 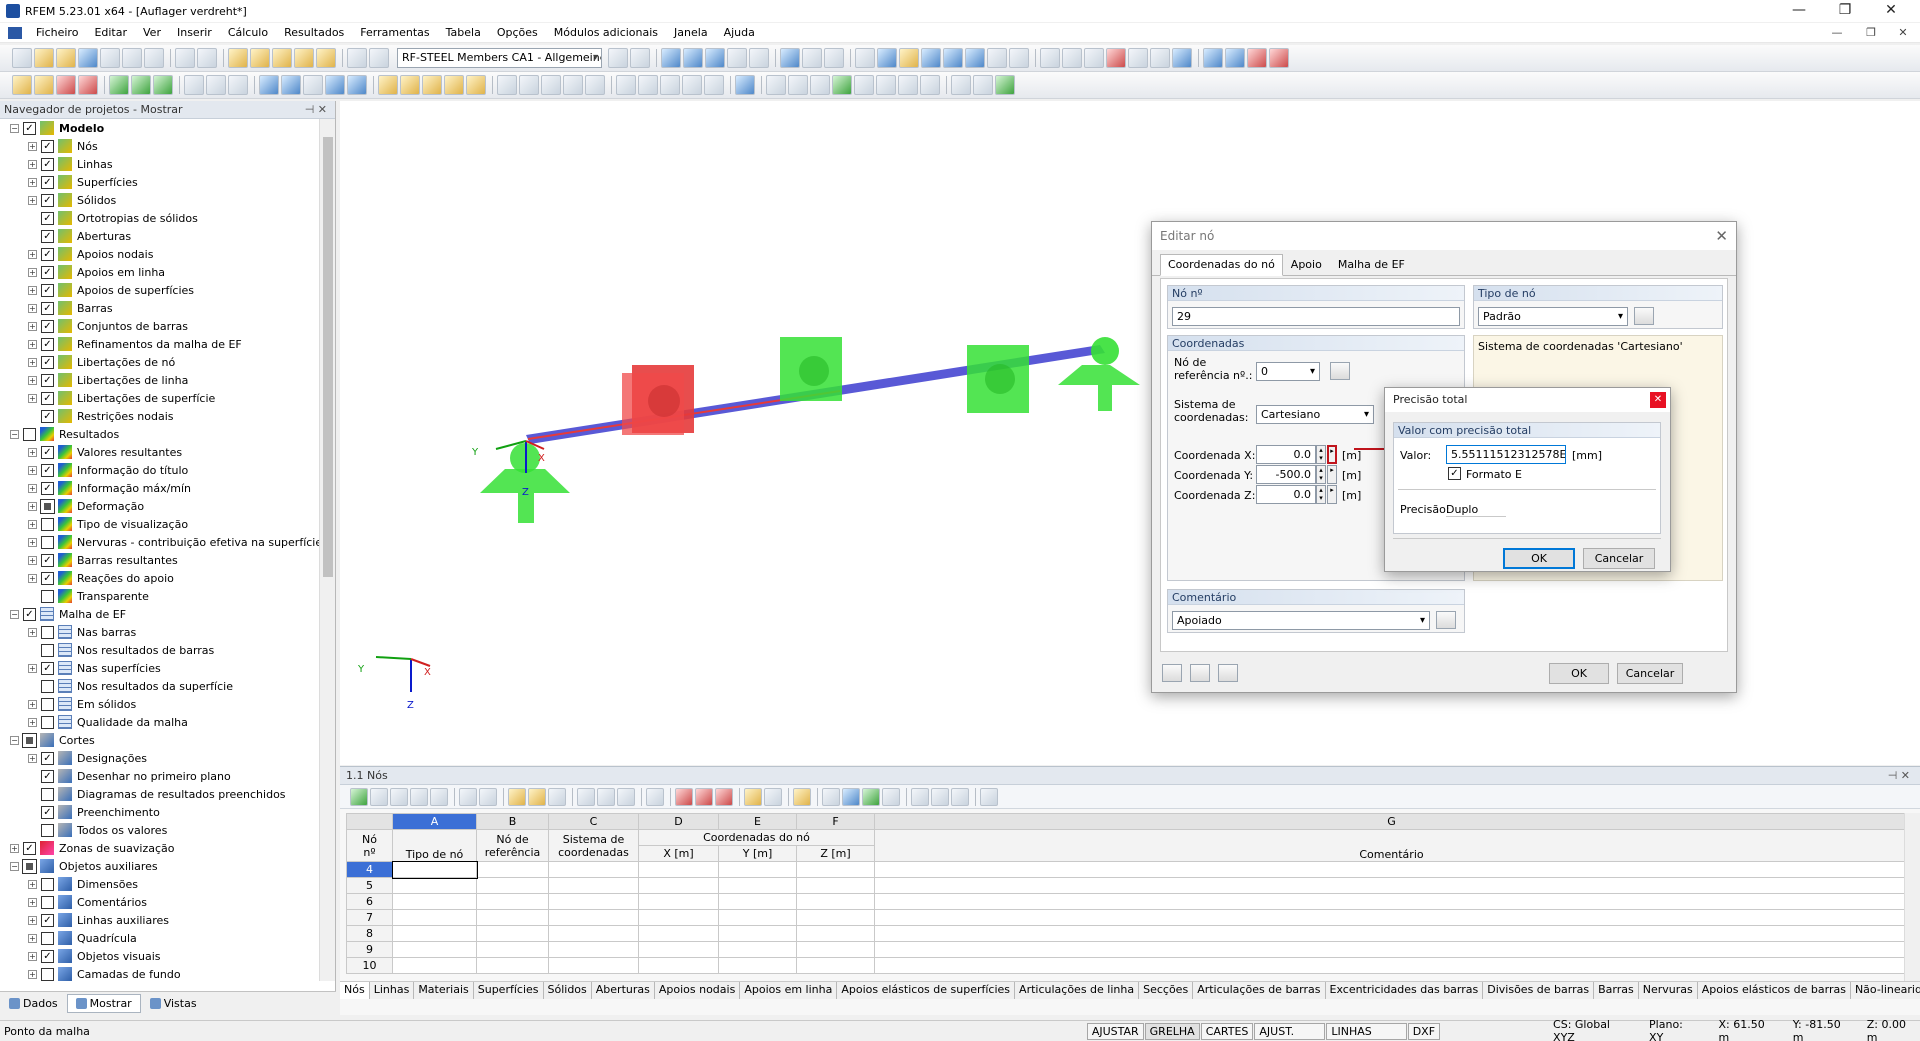 I want to click on select-icon, so click(x=1050, y=58).